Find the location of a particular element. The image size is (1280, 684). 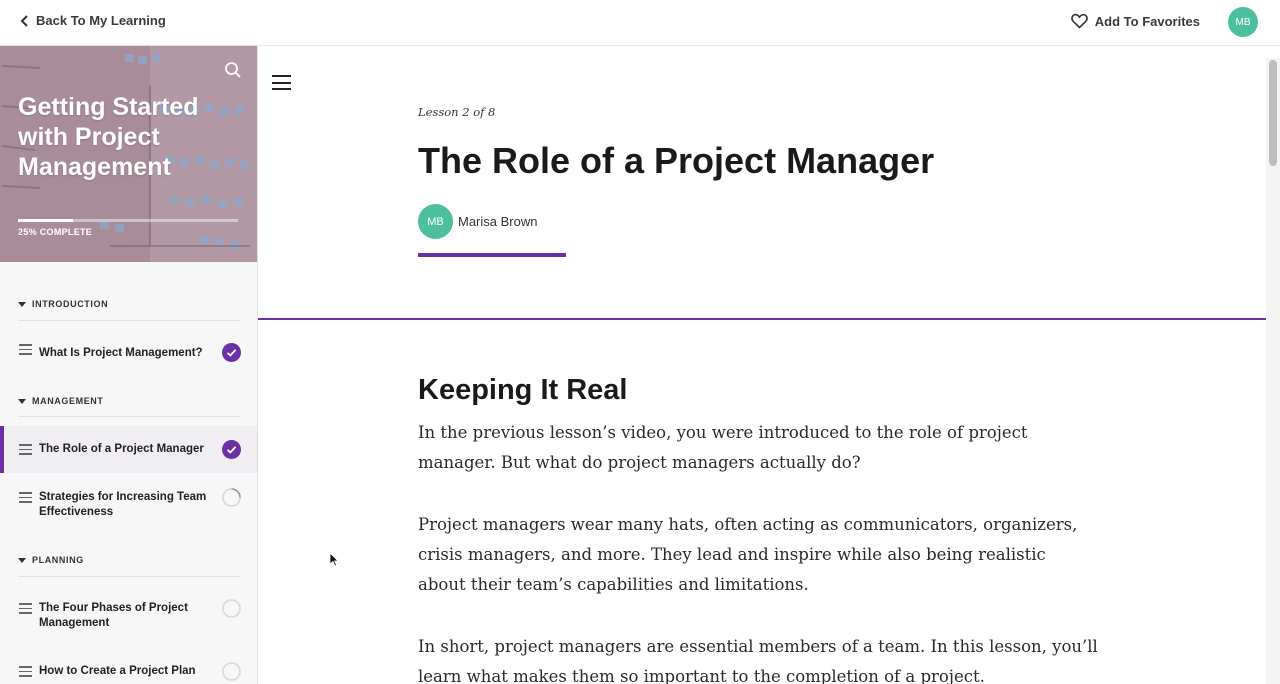

lesson-label: How to Create a Project Plan is located at coordinates (117, 671).